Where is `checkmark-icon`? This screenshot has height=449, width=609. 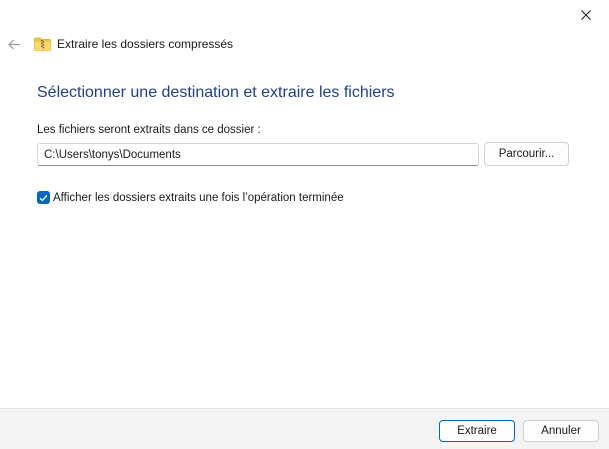 checkmark-icon is located at coordinates (43, 197).